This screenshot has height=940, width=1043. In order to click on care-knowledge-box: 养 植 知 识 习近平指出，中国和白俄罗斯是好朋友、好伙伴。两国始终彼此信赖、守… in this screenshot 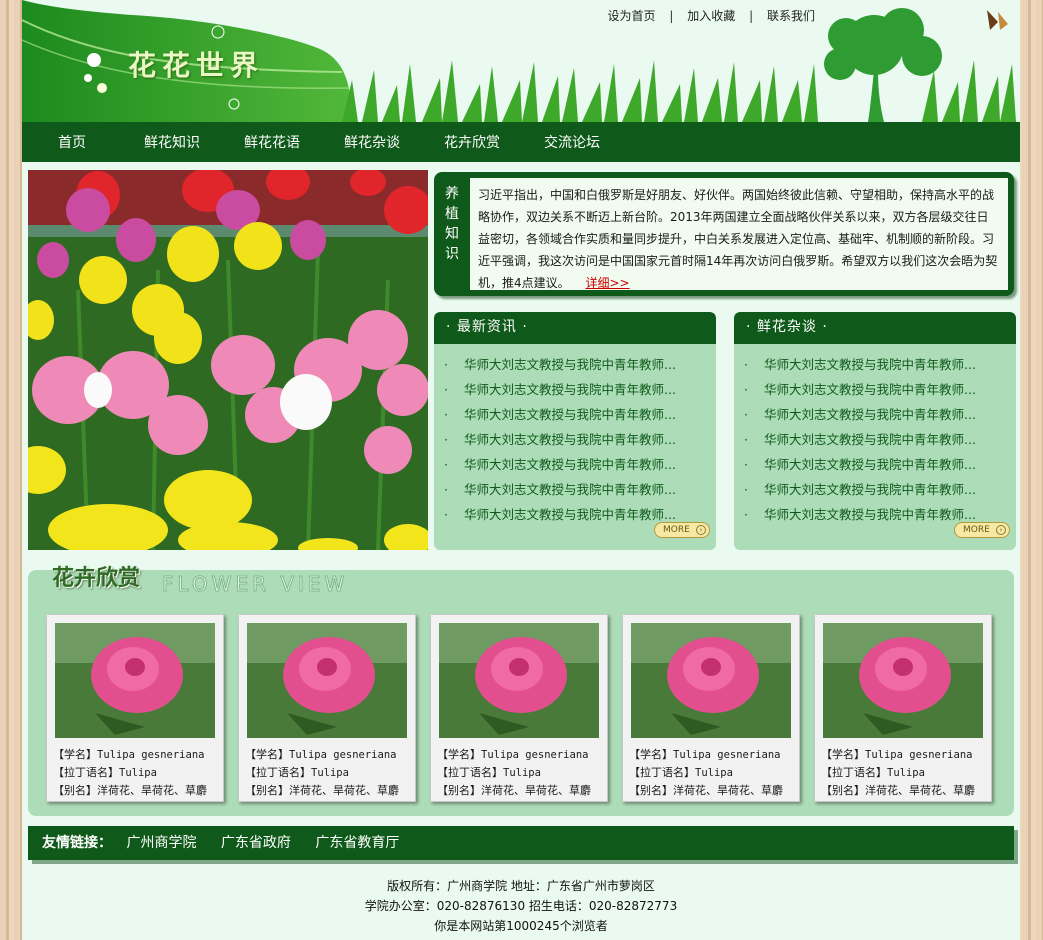, I will do `click(724, 234)`.